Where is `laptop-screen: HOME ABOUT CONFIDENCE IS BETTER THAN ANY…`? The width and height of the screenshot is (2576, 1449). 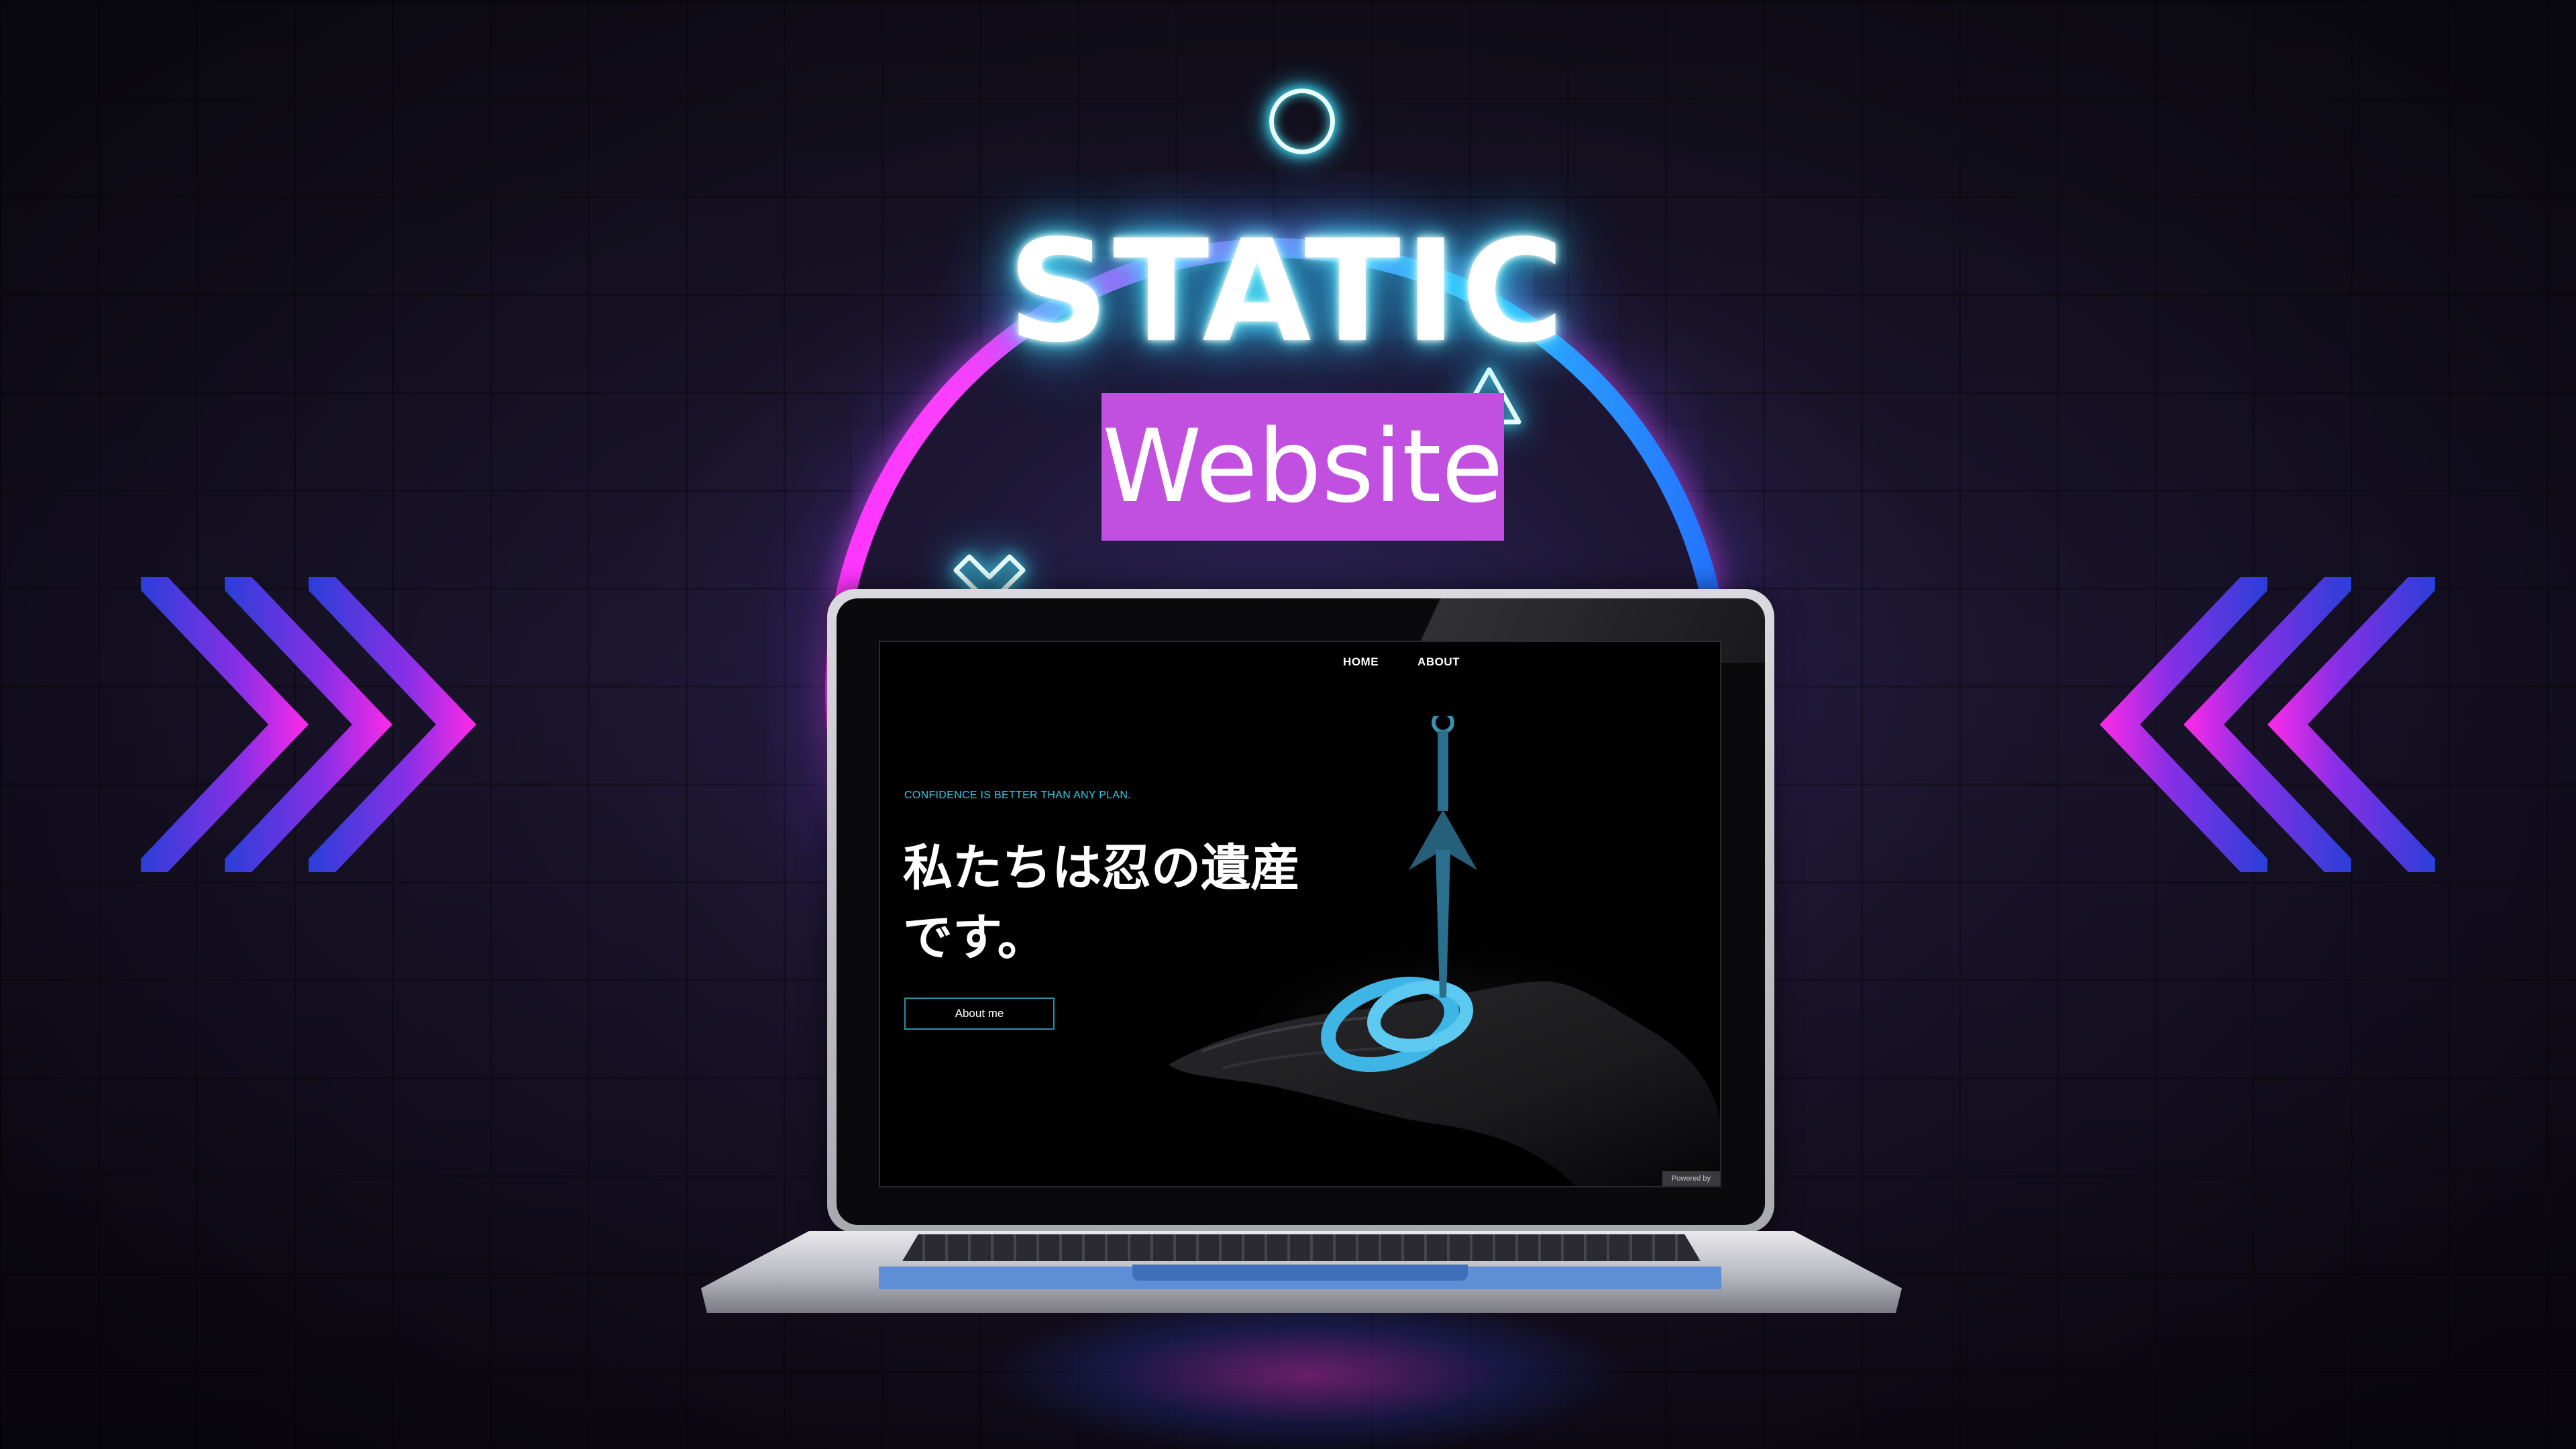
laptop-screen: HOME ABOUT CONFIDENCE IS BETTER THAN ANY… is located at coordinates (1300, 914).